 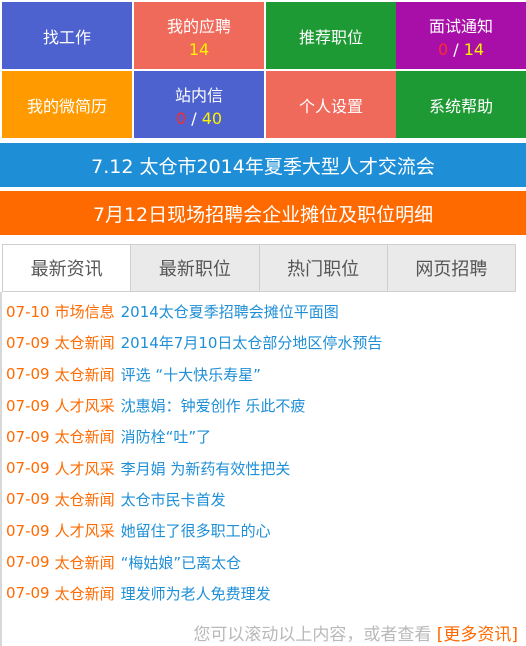 What do you see at coordinates (261, 436) in the screenshot?
I see `news-item: 07-09 太仓新闻 消防栓“吐”了` at bounding box center [261, 436].